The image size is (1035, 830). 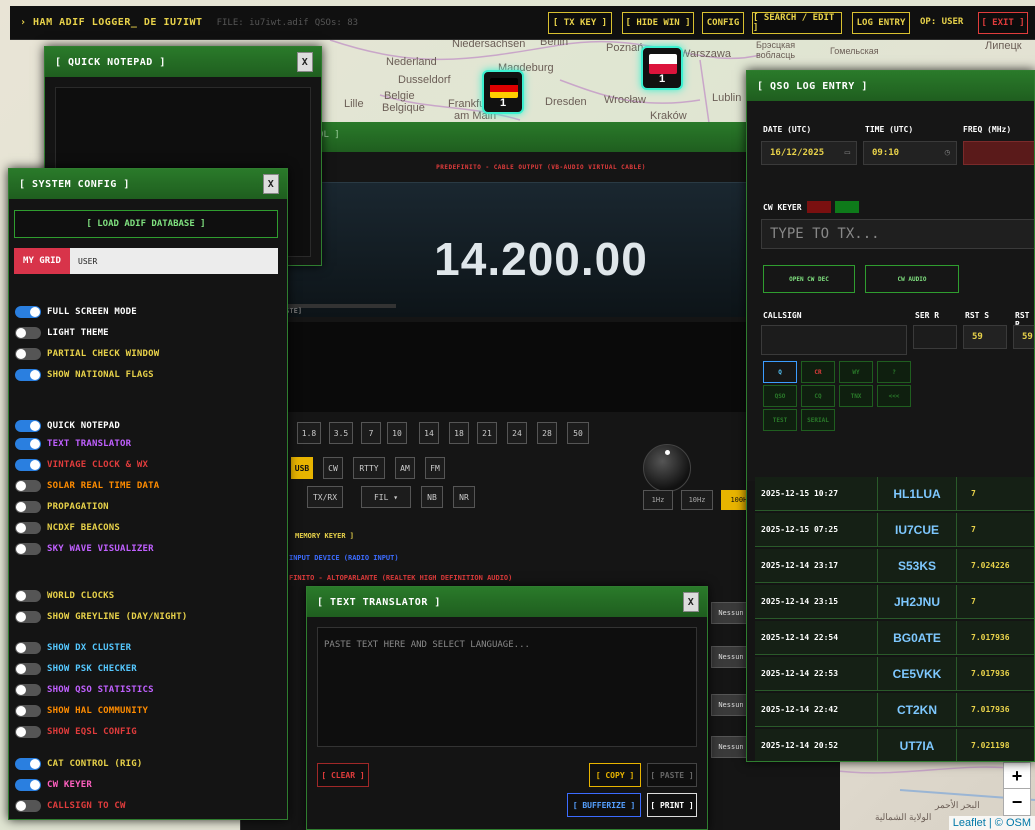 What do you see at coordinates (818, 396) in the screenshot?
I see `macro-button: CQ` at bounding box center [818, 396].